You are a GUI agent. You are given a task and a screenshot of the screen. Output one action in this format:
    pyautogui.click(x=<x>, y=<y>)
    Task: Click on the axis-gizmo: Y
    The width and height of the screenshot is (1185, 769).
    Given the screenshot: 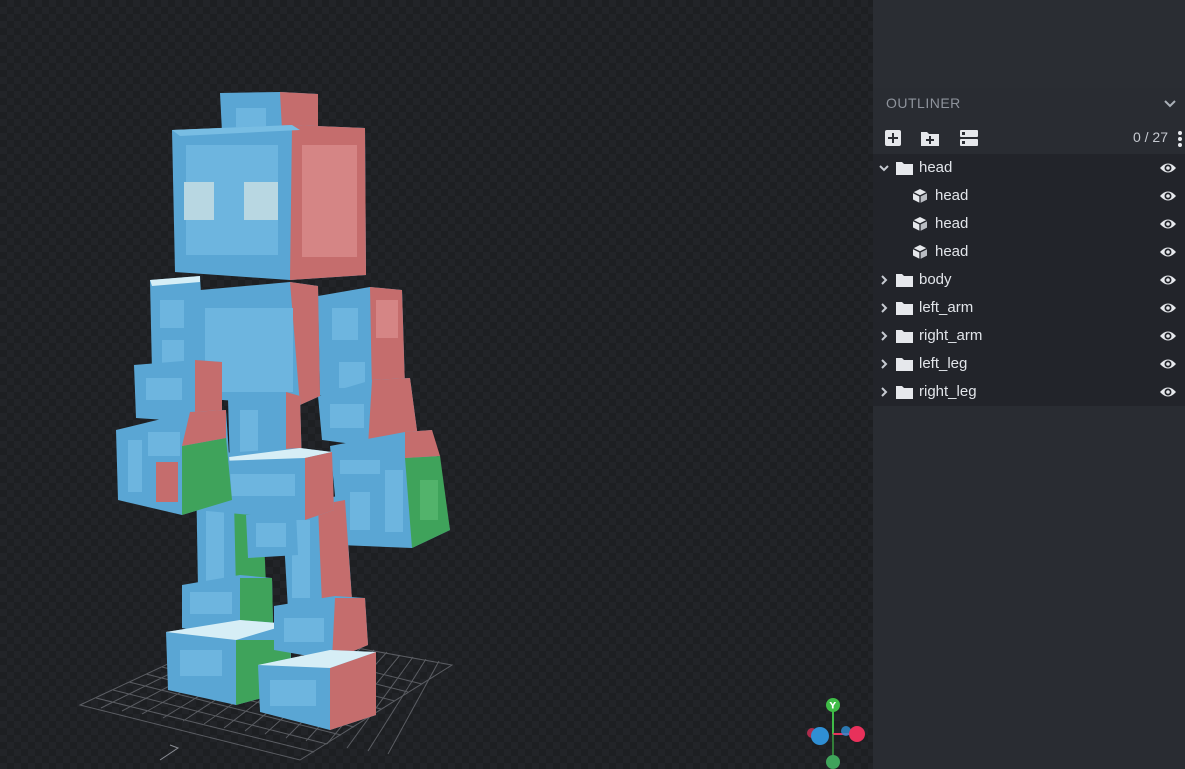 What is the action you would take?
    pyautogui.click(x=835, y=731)
    